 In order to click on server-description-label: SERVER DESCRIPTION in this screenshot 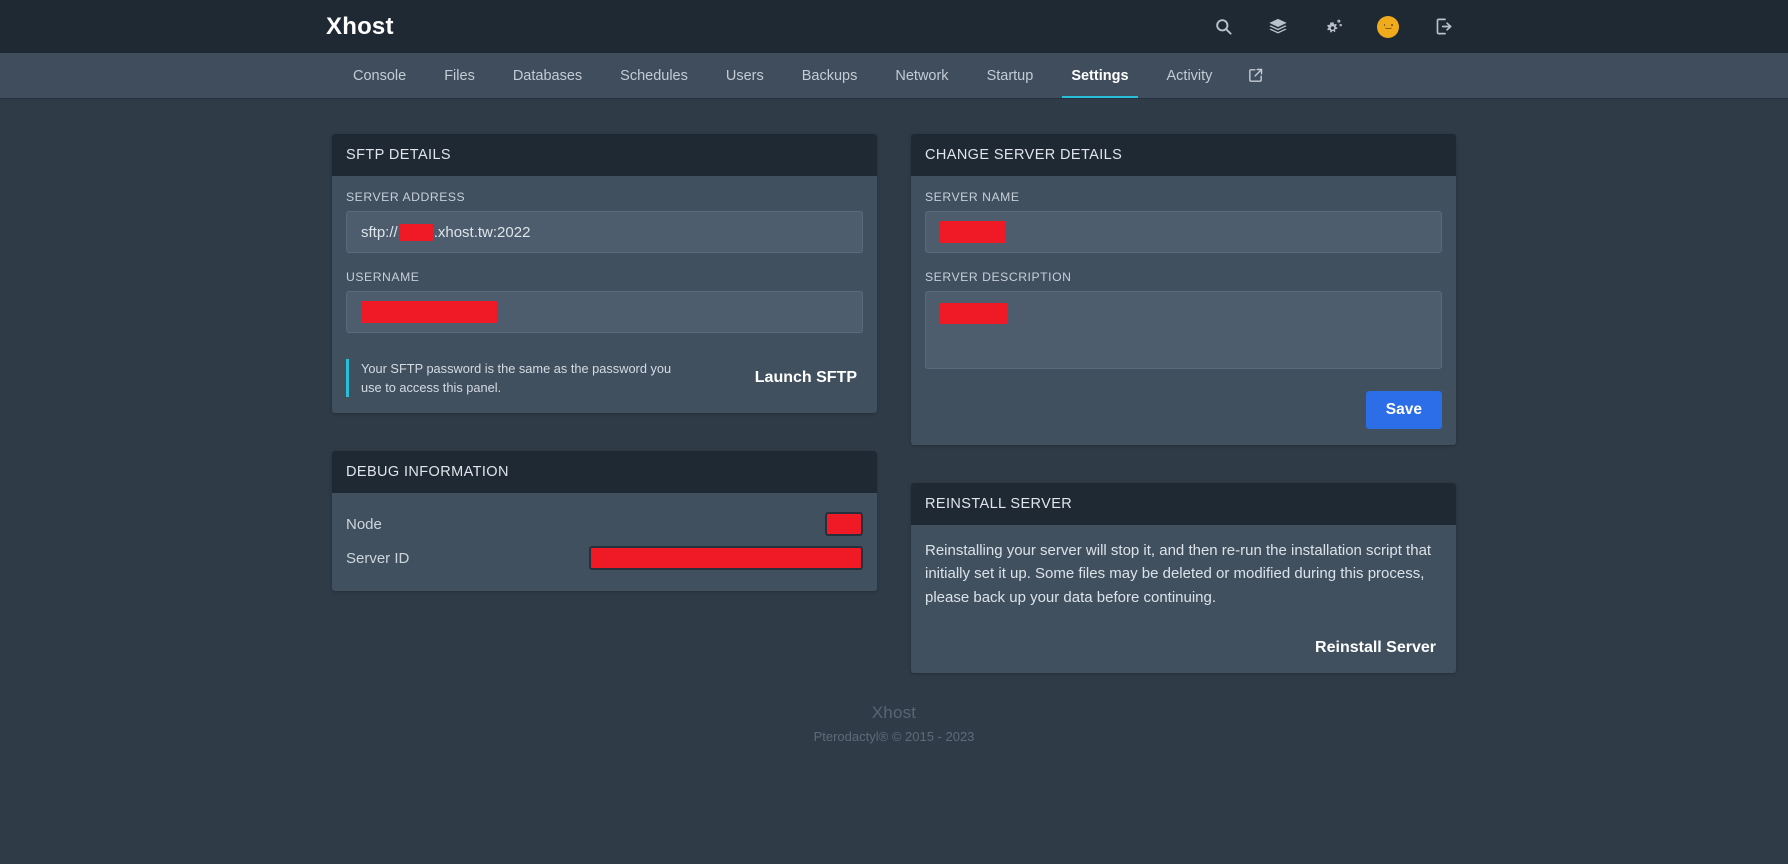, I will do `click(998, 277)`.